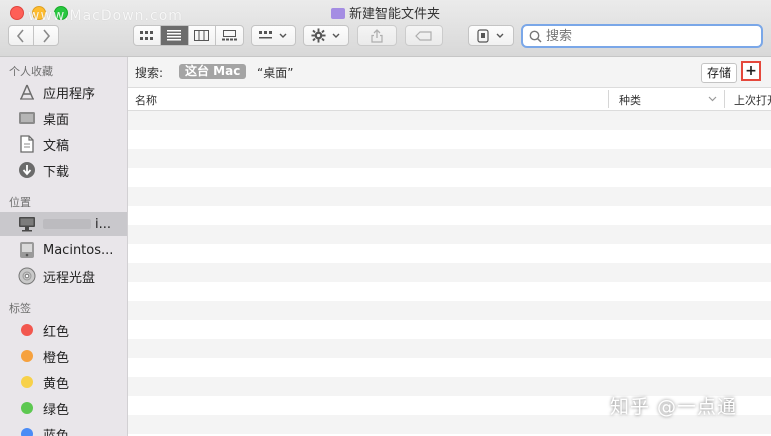  I want to click on search-scope-bar: 搜索: 这台 Mac “桌面” 存储 +, so click(449, 72).